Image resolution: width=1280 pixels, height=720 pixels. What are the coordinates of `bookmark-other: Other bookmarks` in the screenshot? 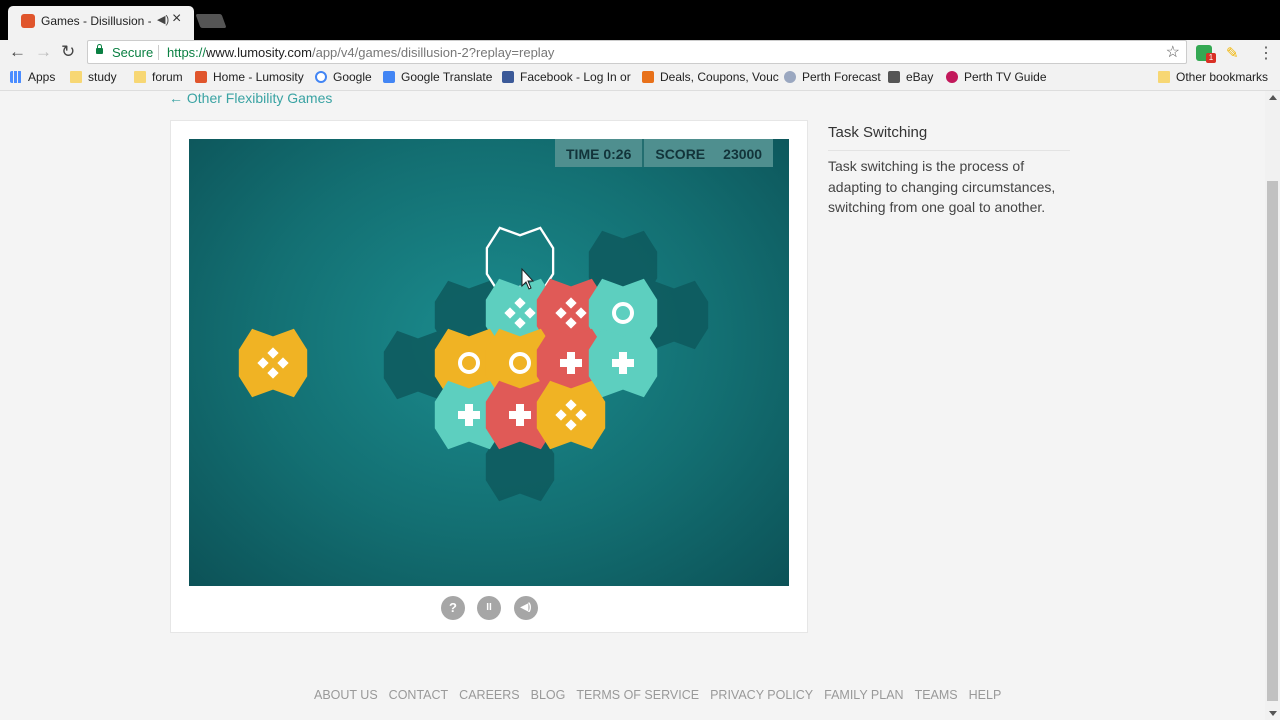 It's located at (1213, 77).